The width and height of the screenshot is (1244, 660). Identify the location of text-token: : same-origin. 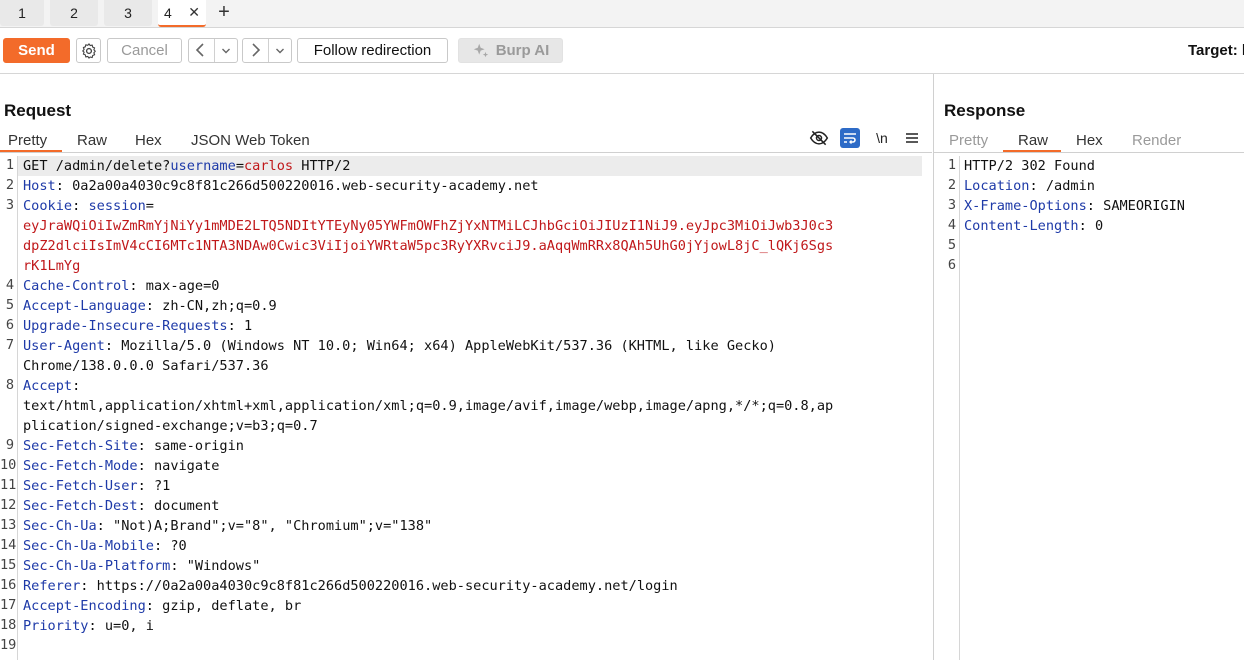
(190, 446).